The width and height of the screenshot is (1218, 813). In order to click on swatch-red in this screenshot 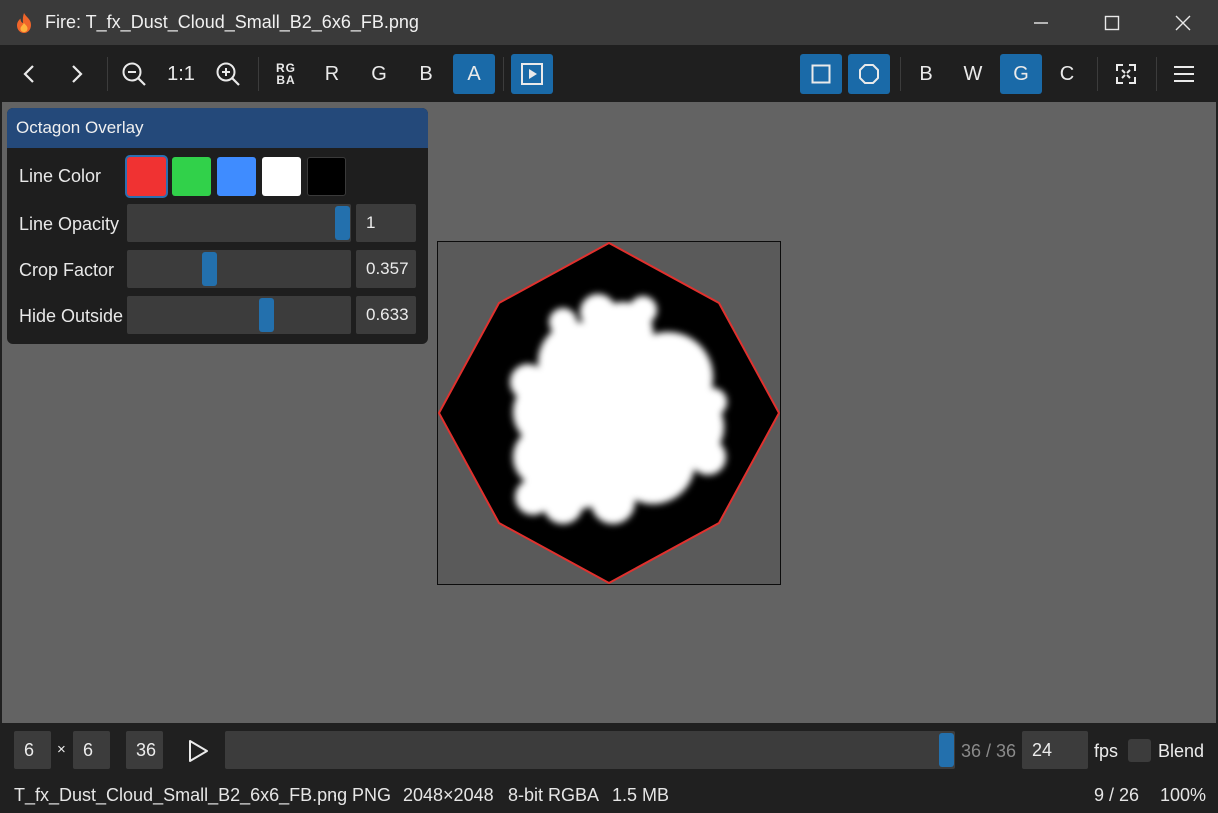, I will do `click(146, 176)`.